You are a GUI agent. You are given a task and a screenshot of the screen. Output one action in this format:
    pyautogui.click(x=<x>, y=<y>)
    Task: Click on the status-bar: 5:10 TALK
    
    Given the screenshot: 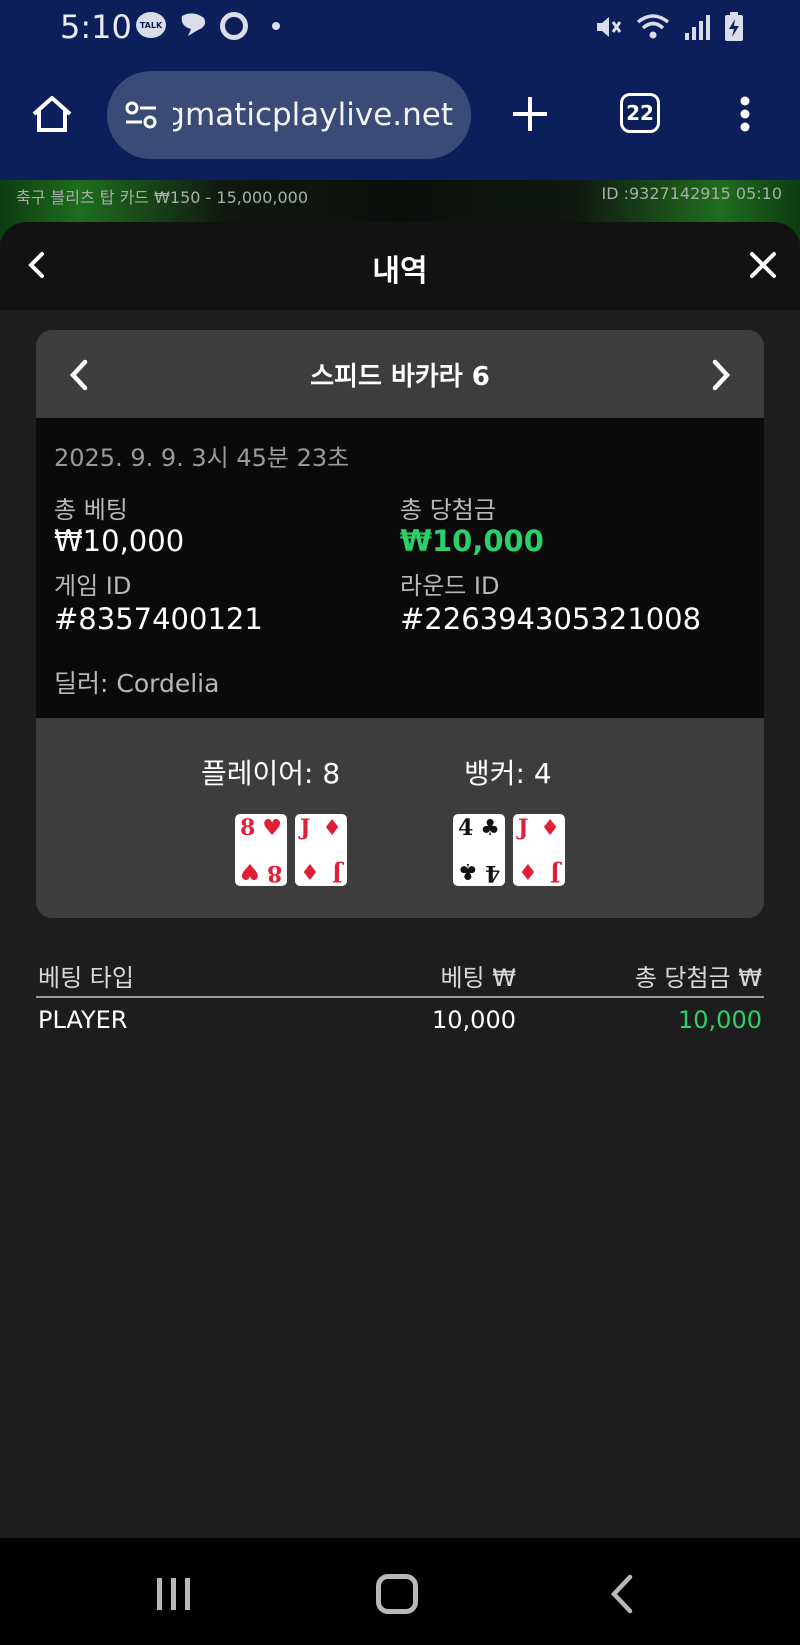 What is the action you would take?
    pyautogui.click(x=400, y=28)
    